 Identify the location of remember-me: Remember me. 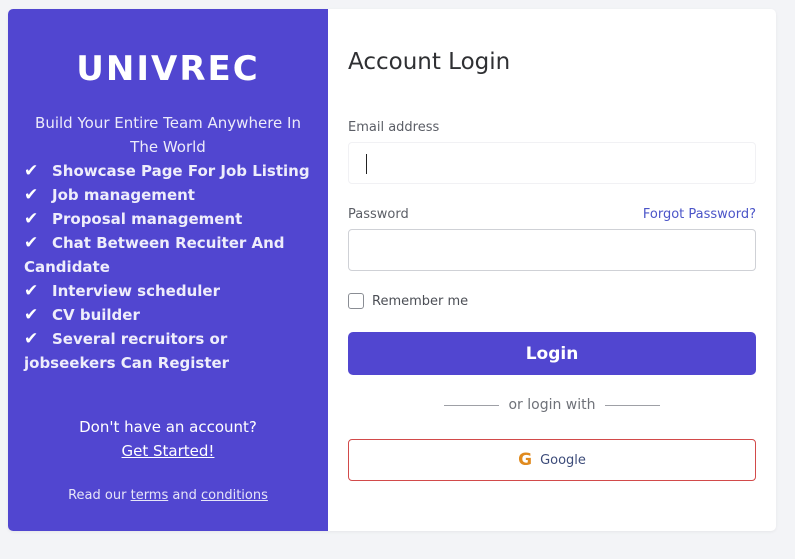
(408, 301).